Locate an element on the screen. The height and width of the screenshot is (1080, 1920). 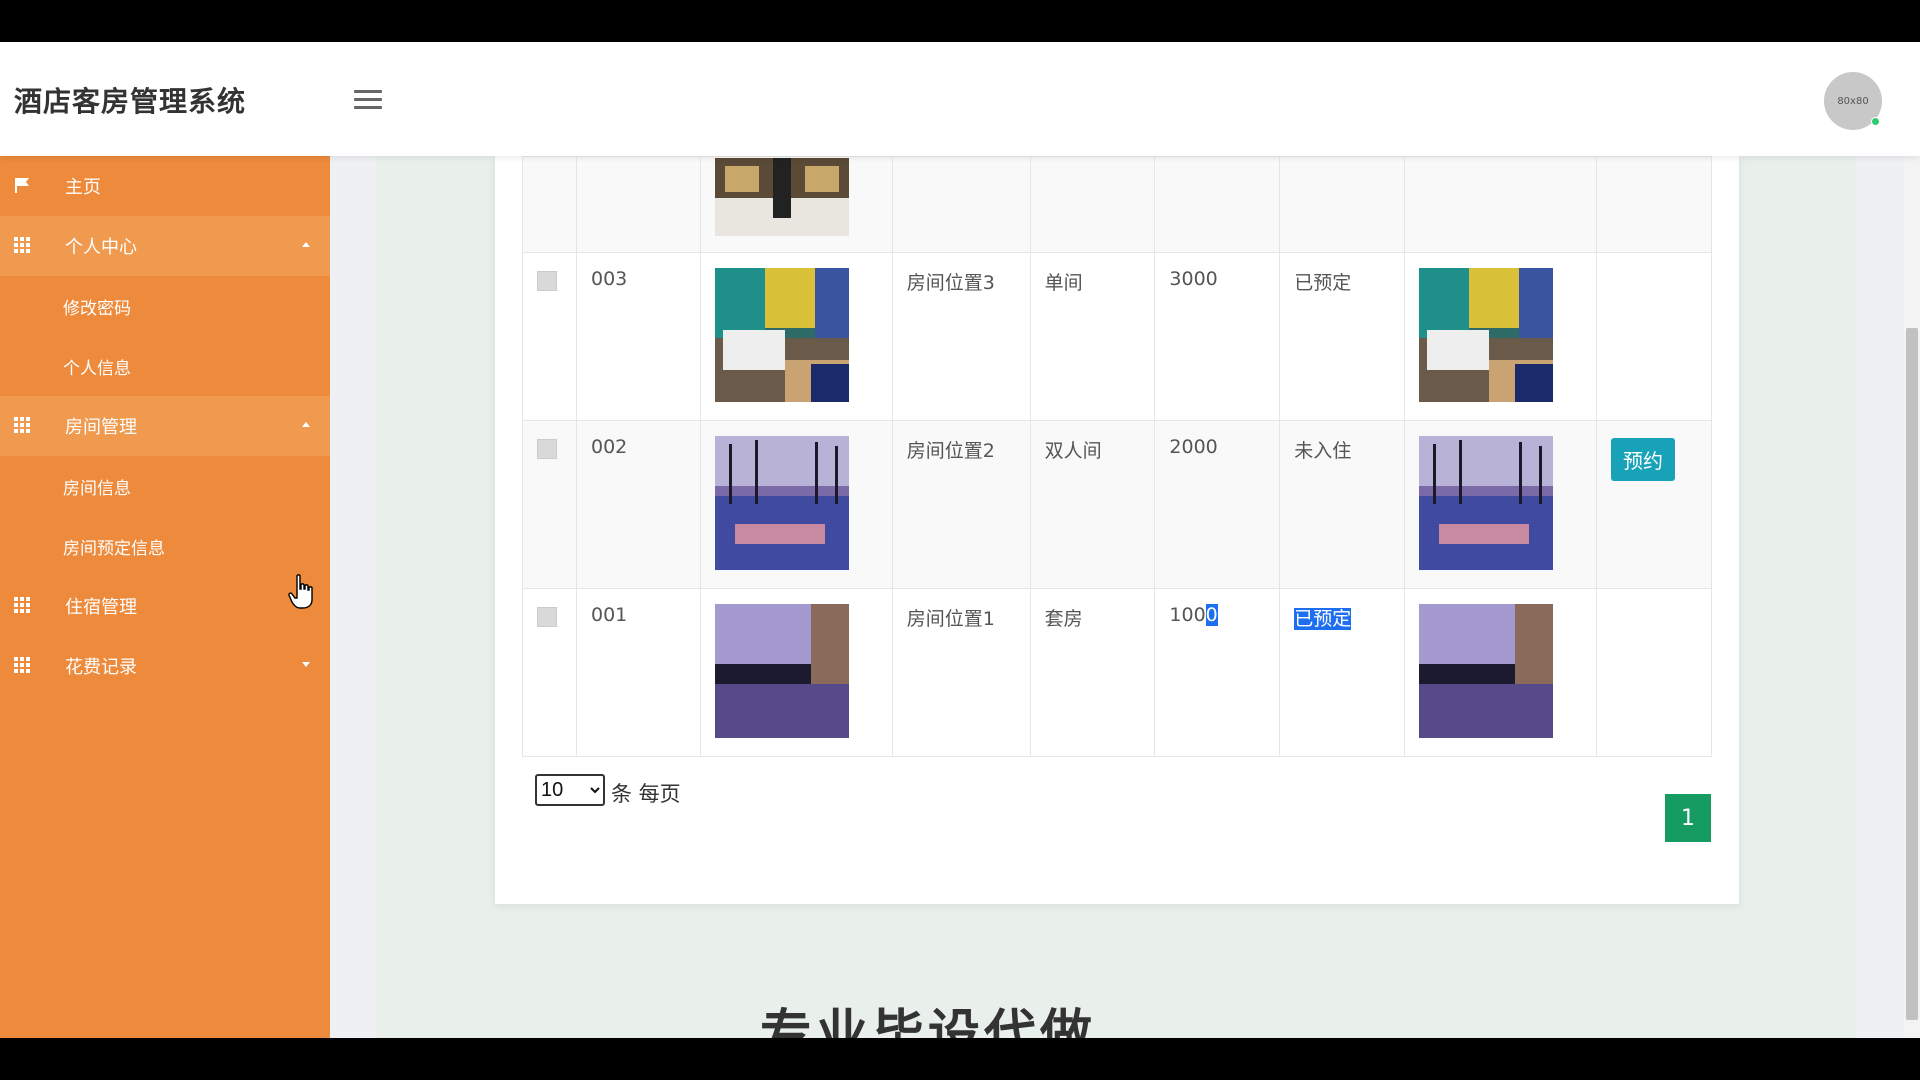
sidebar-item-lodging-management: 住宿管理 is located at coordinates (165, 606).